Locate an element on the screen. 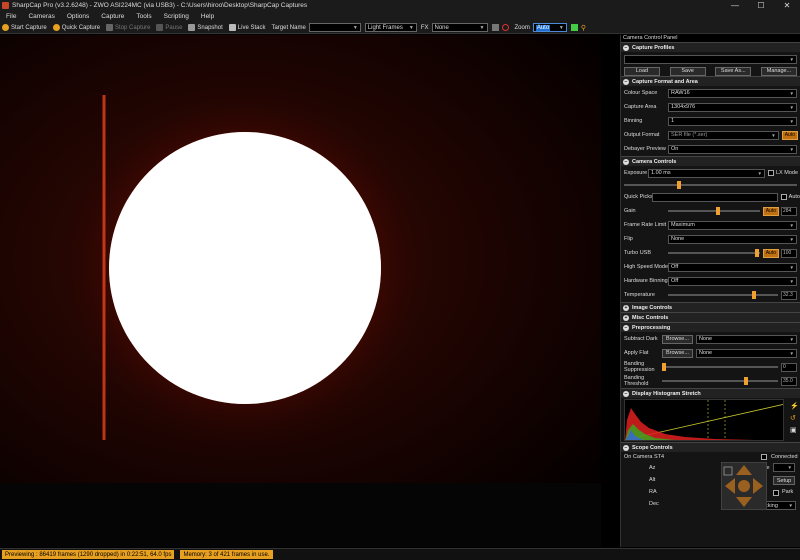  exposure-slider is located at coordinates (710, 185).